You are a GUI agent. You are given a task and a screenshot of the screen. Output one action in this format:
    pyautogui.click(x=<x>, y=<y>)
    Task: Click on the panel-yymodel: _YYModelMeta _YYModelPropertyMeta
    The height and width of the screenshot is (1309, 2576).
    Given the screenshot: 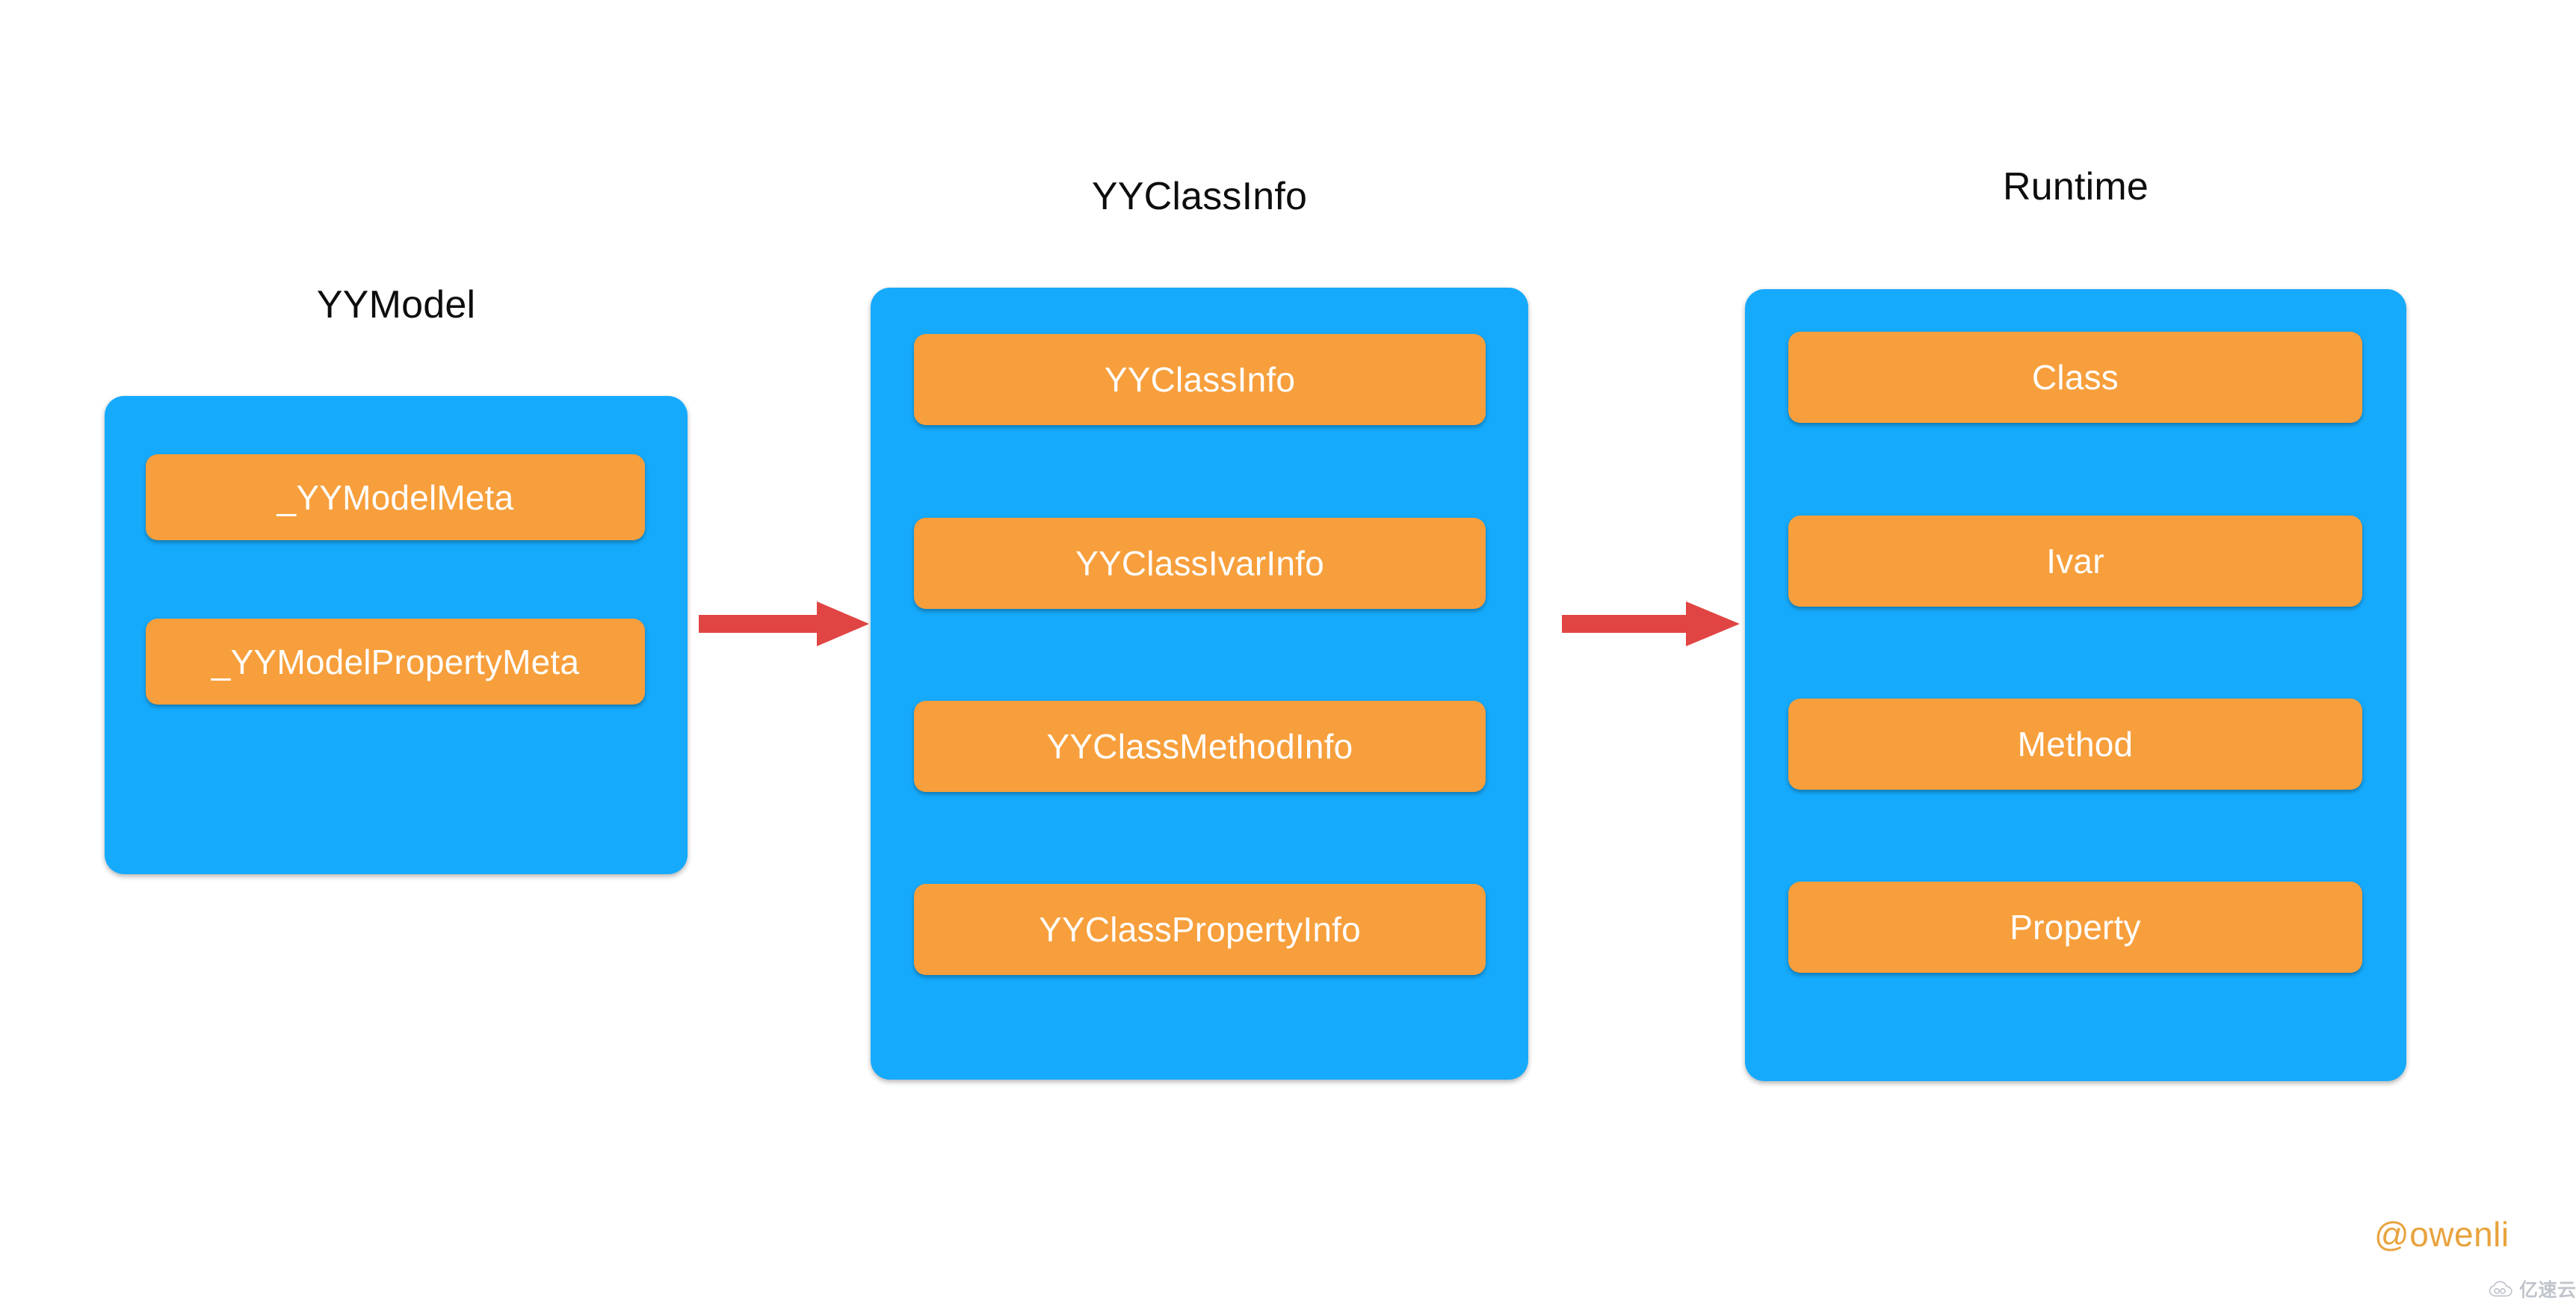 What is the action you would take?
    pyautogui.click(x=397, y=635)
    